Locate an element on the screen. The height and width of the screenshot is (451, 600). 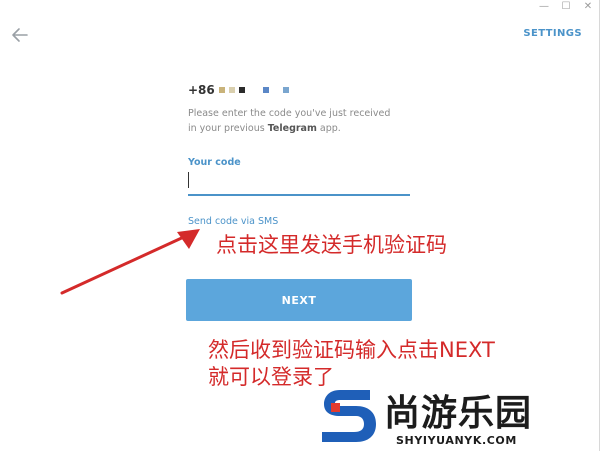
watermark-logo-icon is located at coordinates (349, 416).